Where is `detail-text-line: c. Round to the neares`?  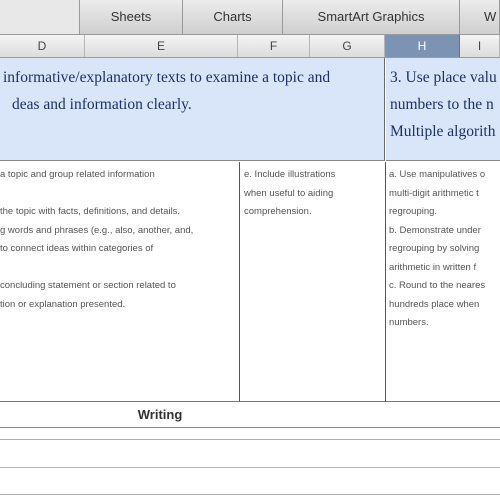 detail-text-line: c. Round to the neares is located at coordinates (437, 285).